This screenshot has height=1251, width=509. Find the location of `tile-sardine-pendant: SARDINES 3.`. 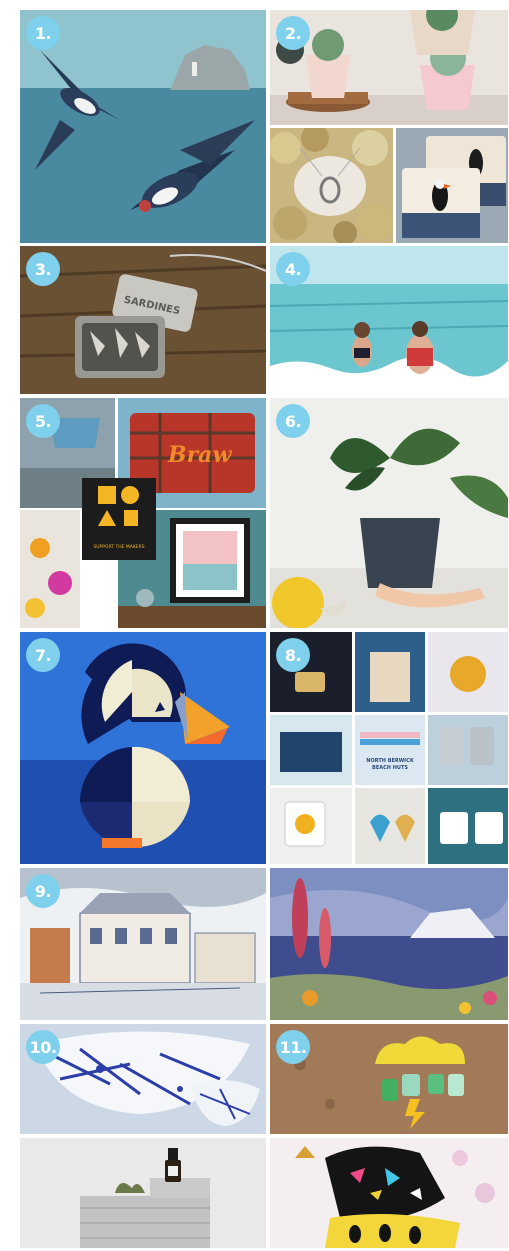

tile-sardine-pendant: SARDINES 3. is located at coordinates (143, 320).